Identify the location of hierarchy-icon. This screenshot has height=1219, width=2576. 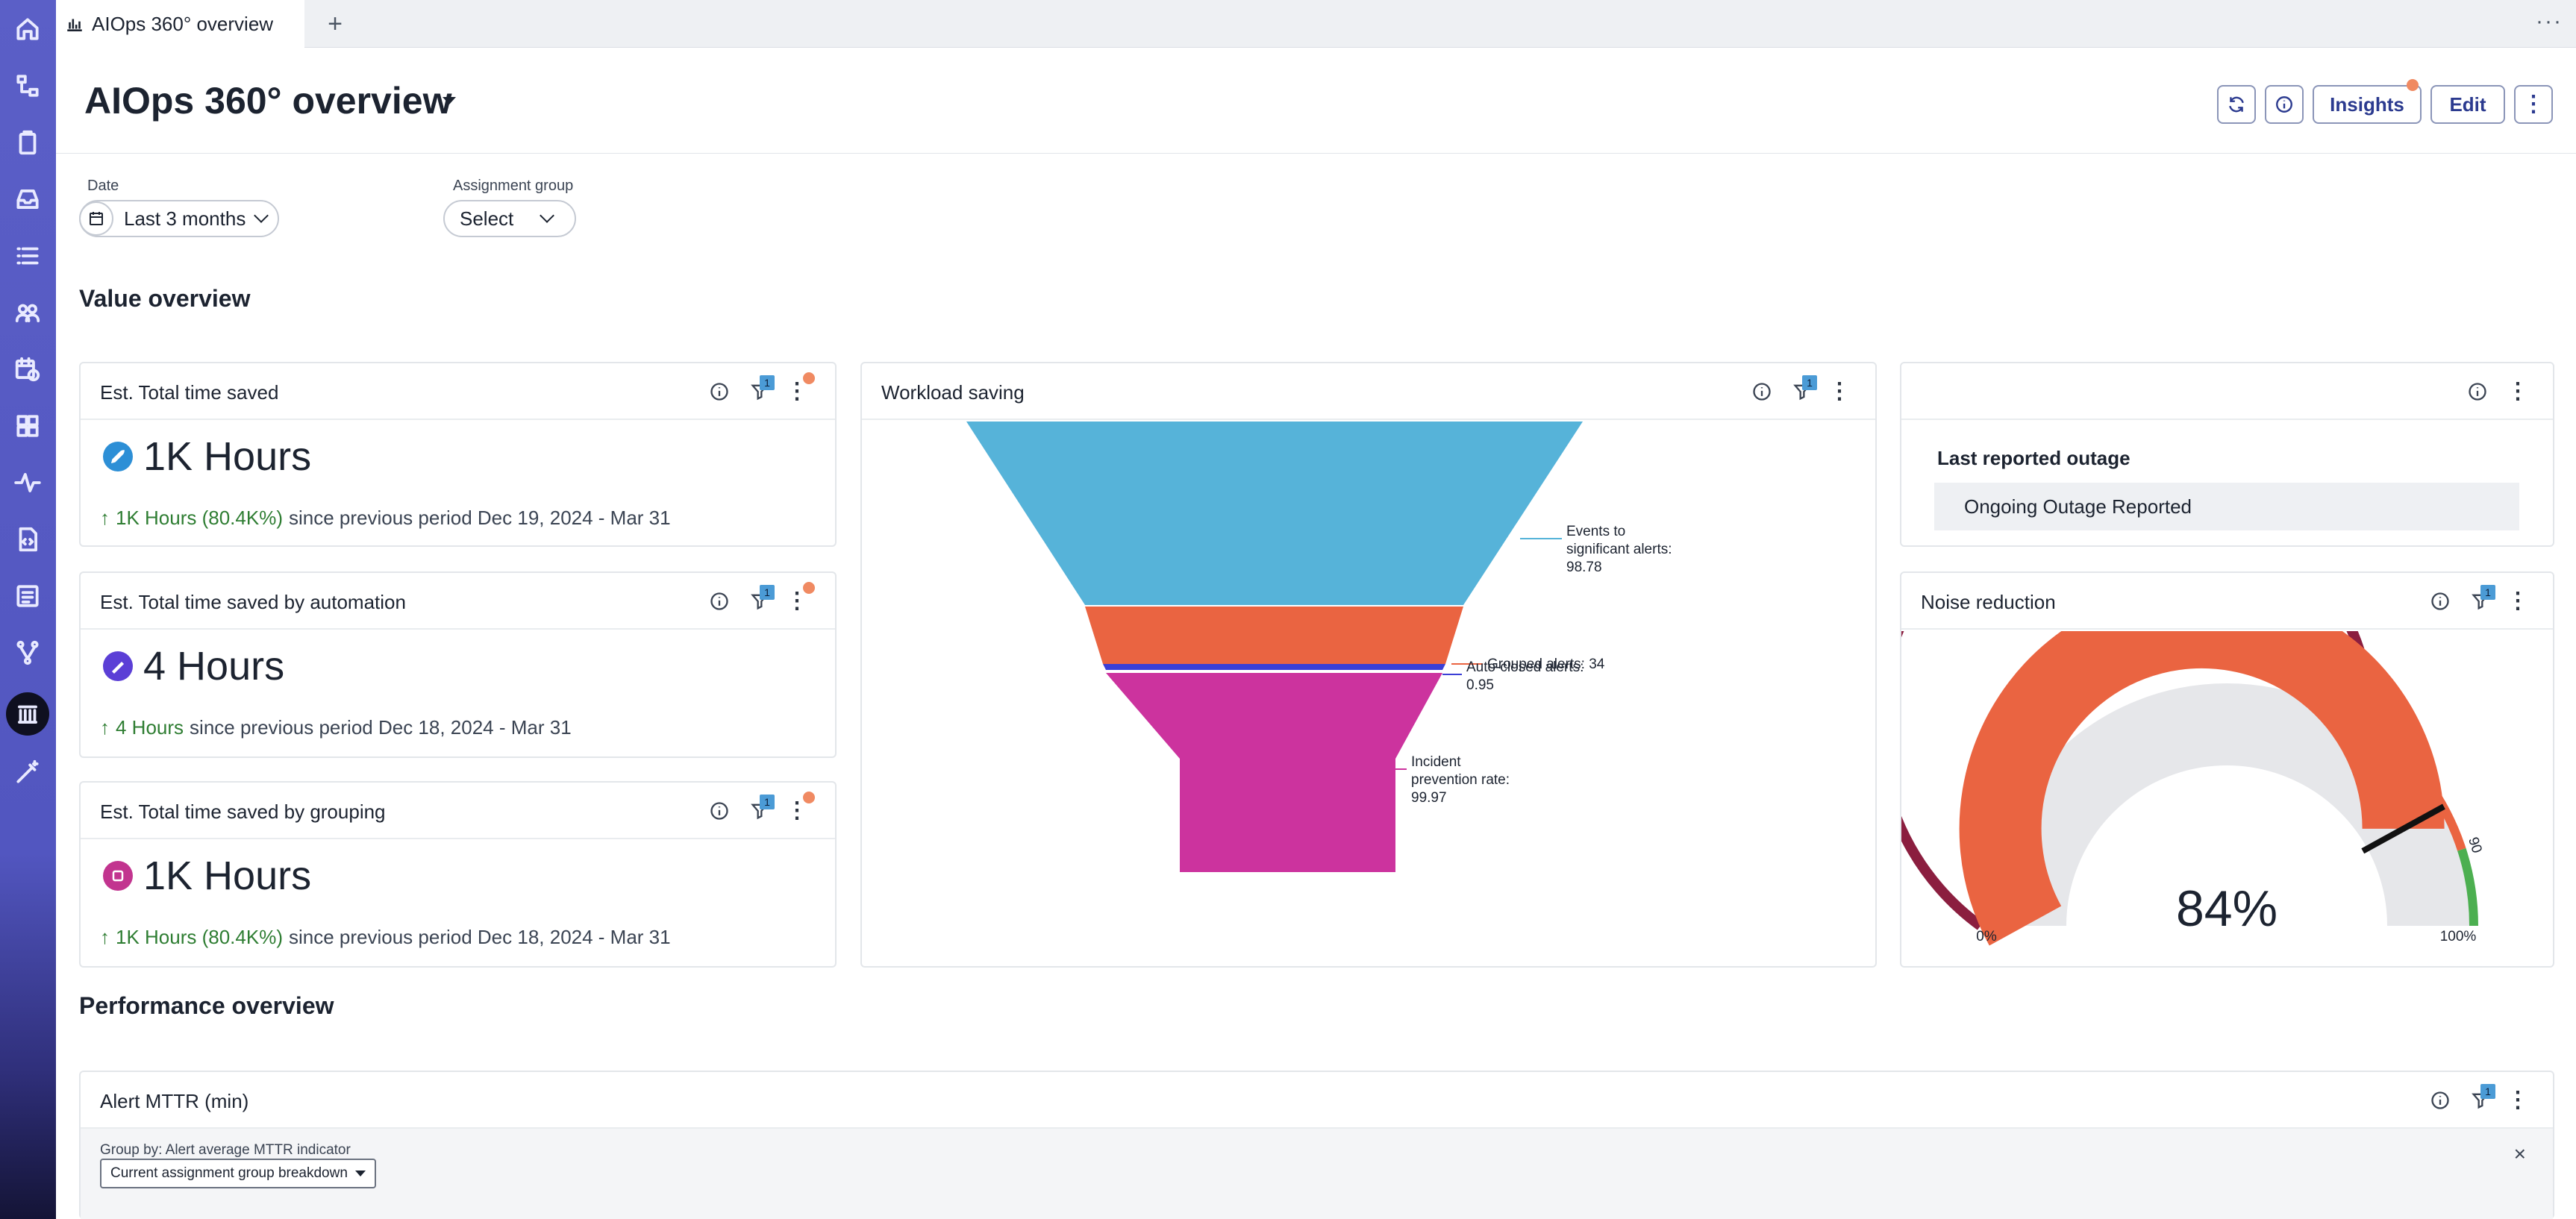
(27, 86).